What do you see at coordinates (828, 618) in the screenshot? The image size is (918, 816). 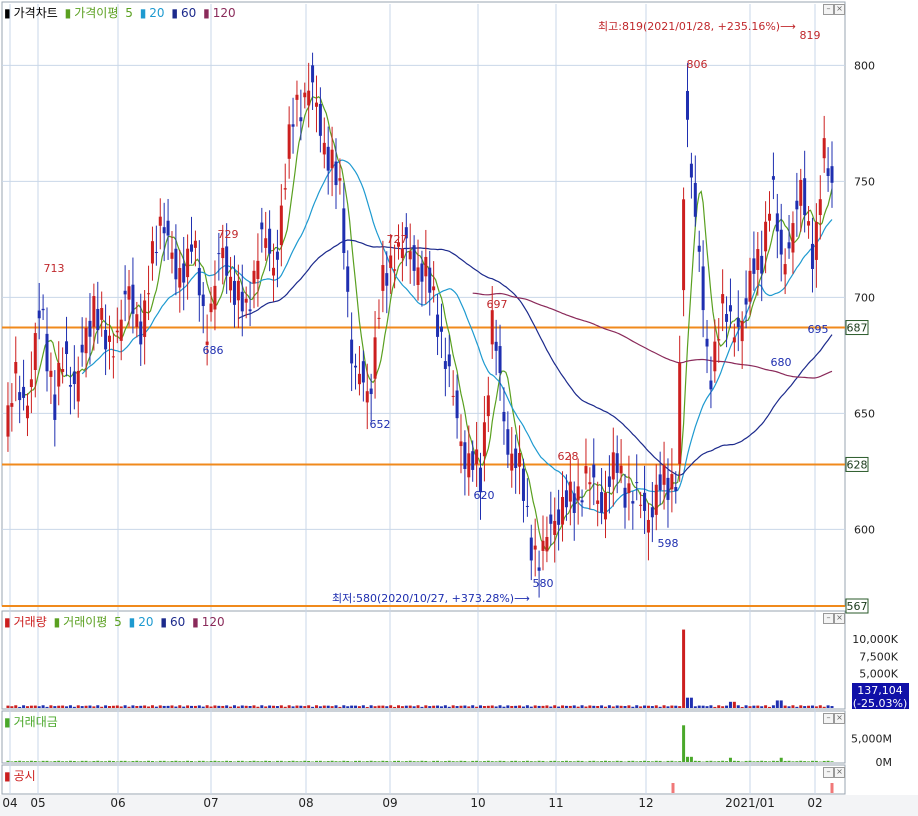 I see `volume-panel-minimize-button: –` at bounding box center [828, 618].